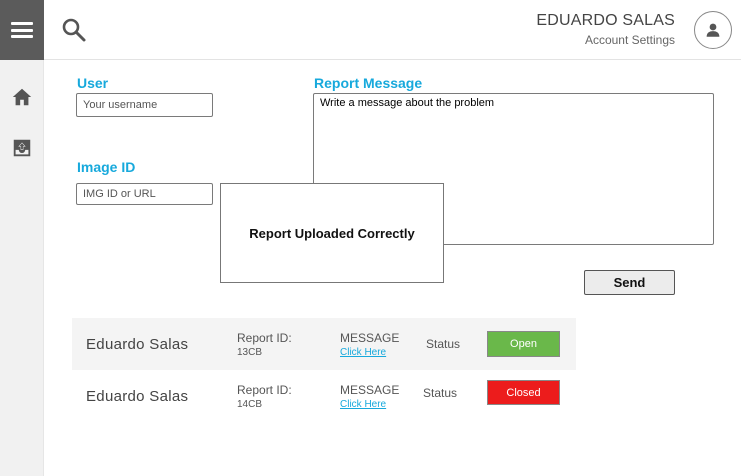  Describe the element at coordinates (250, 404) in the screenshot. I see `report-id-value: 14CB` at that location.